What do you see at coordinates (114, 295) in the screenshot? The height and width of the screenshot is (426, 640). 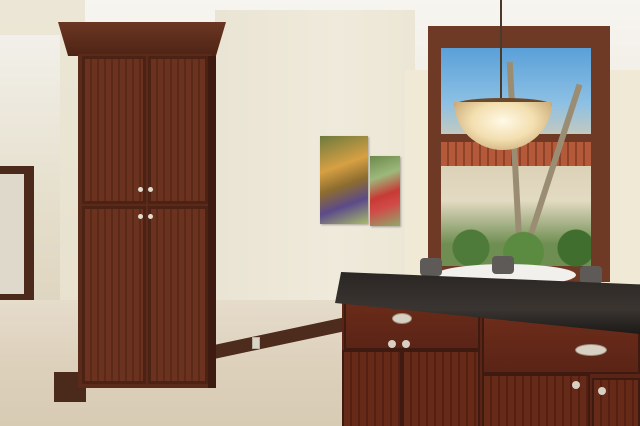 I see `cabinet-door-lower-left` at bounding box center [114, 295].